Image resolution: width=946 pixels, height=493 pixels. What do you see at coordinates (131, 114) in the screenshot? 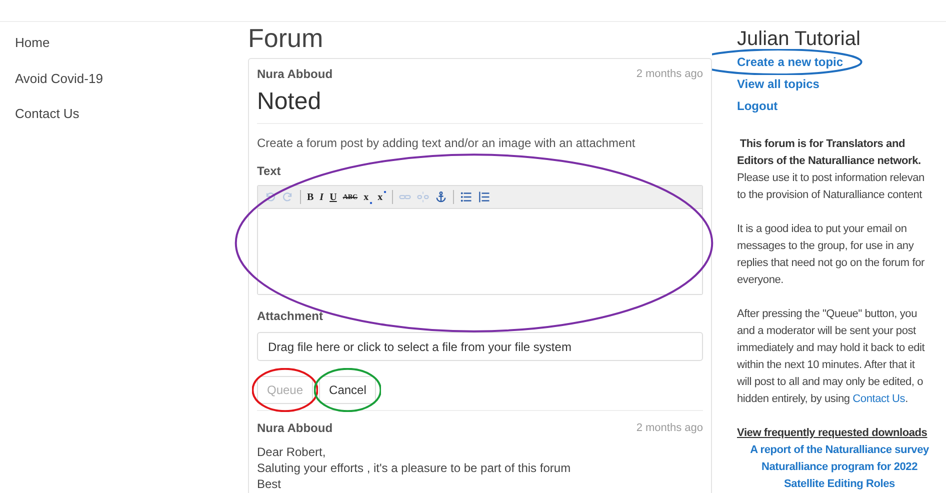
I see `nav-link: Contact Us` at bounding box center [131, 114].